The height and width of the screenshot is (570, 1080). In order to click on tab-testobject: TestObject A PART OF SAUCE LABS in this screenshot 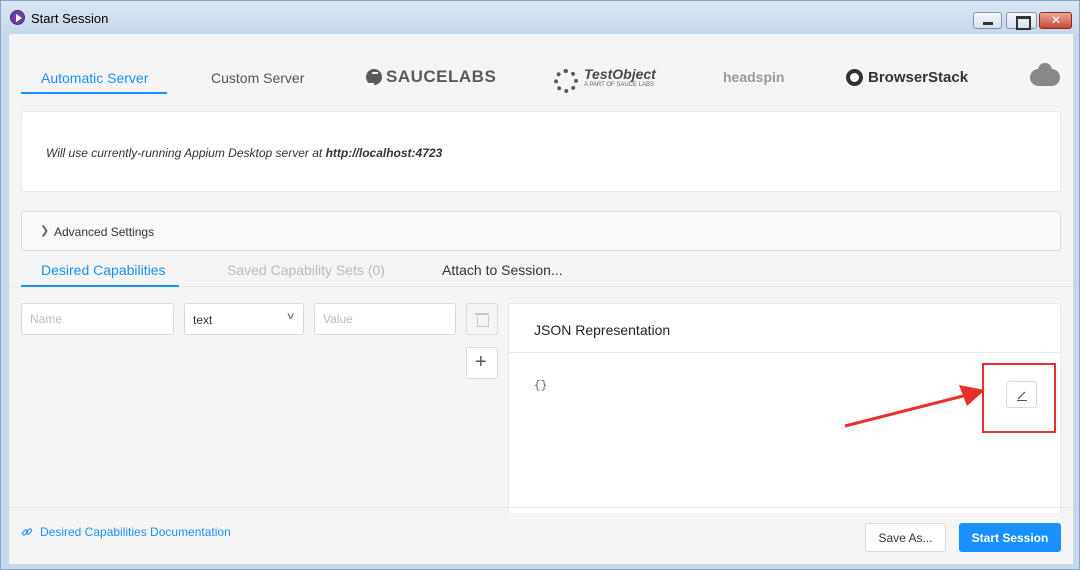, I will do `click(601, 78)`.